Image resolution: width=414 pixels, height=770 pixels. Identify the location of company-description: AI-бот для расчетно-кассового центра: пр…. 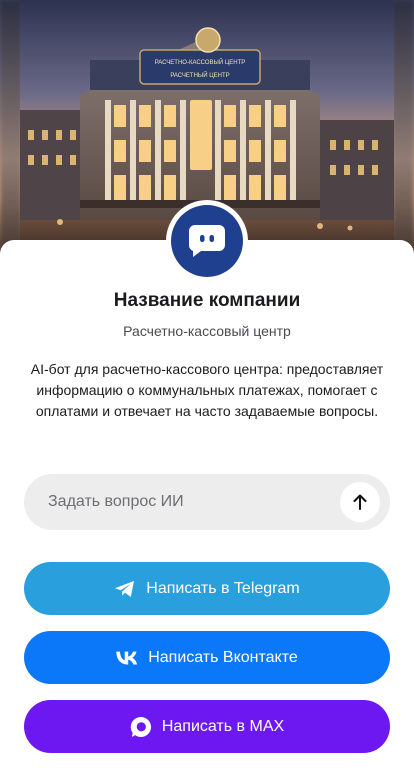
(207, 390).